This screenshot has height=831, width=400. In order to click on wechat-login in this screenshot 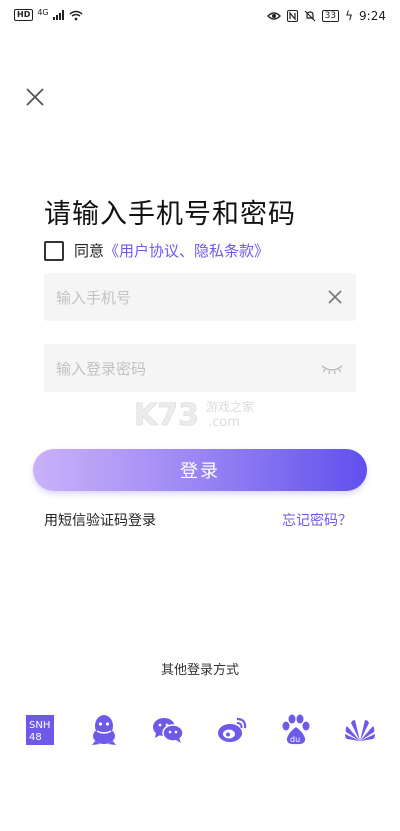, I will do `click(168, 730)`.